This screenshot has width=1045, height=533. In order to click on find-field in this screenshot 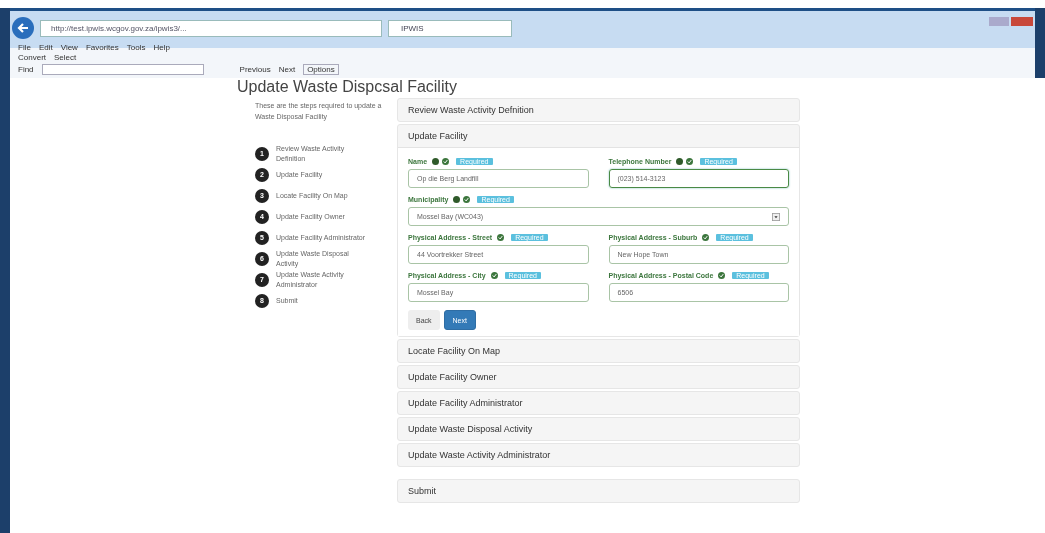, I will do `click(122, 69)`.